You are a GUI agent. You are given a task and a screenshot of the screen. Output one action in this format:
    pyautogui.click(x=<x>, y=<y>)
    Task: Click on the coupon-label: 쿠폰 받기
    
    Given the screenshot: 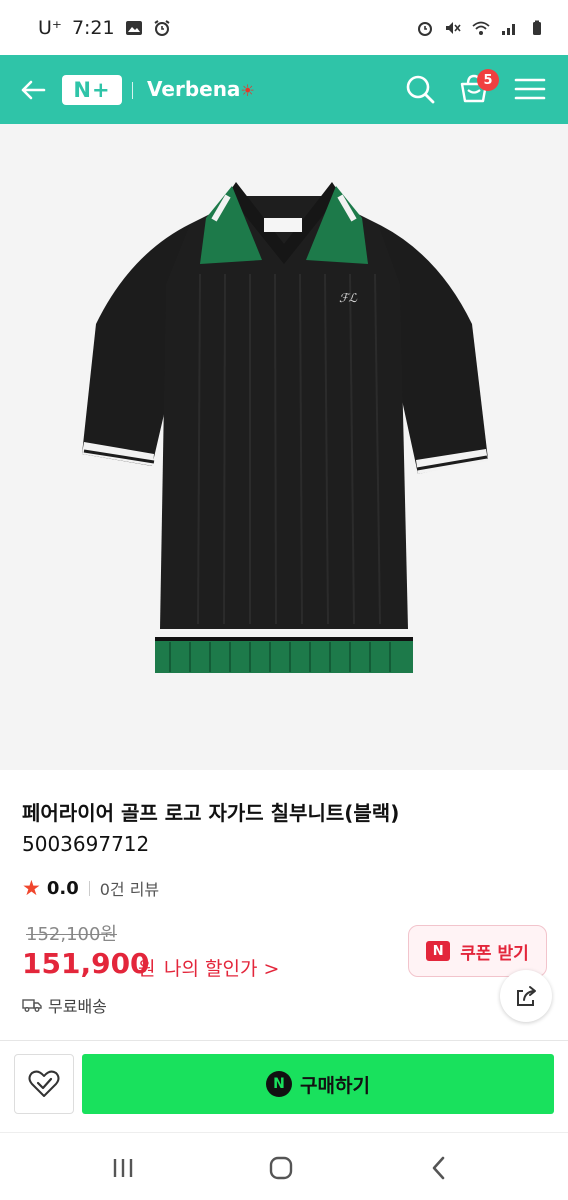 What is the action you would take?
    pyautogui.click(x=494, y=953)
    